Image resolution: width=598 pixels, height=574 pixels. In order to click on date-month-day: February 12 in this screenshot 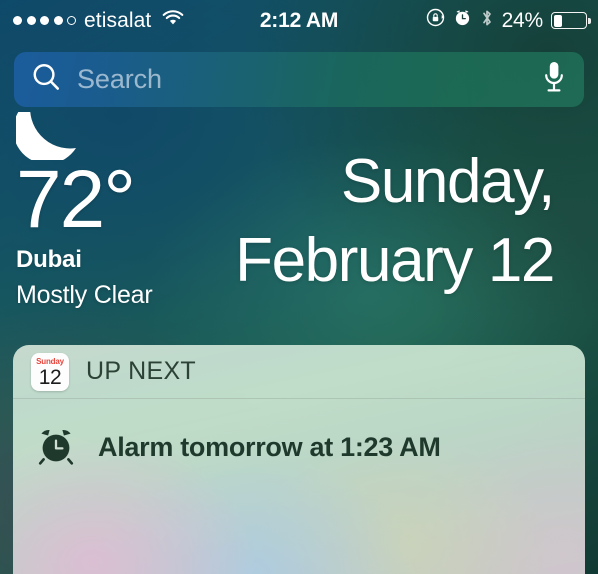, I will do `click(395, 261)`.